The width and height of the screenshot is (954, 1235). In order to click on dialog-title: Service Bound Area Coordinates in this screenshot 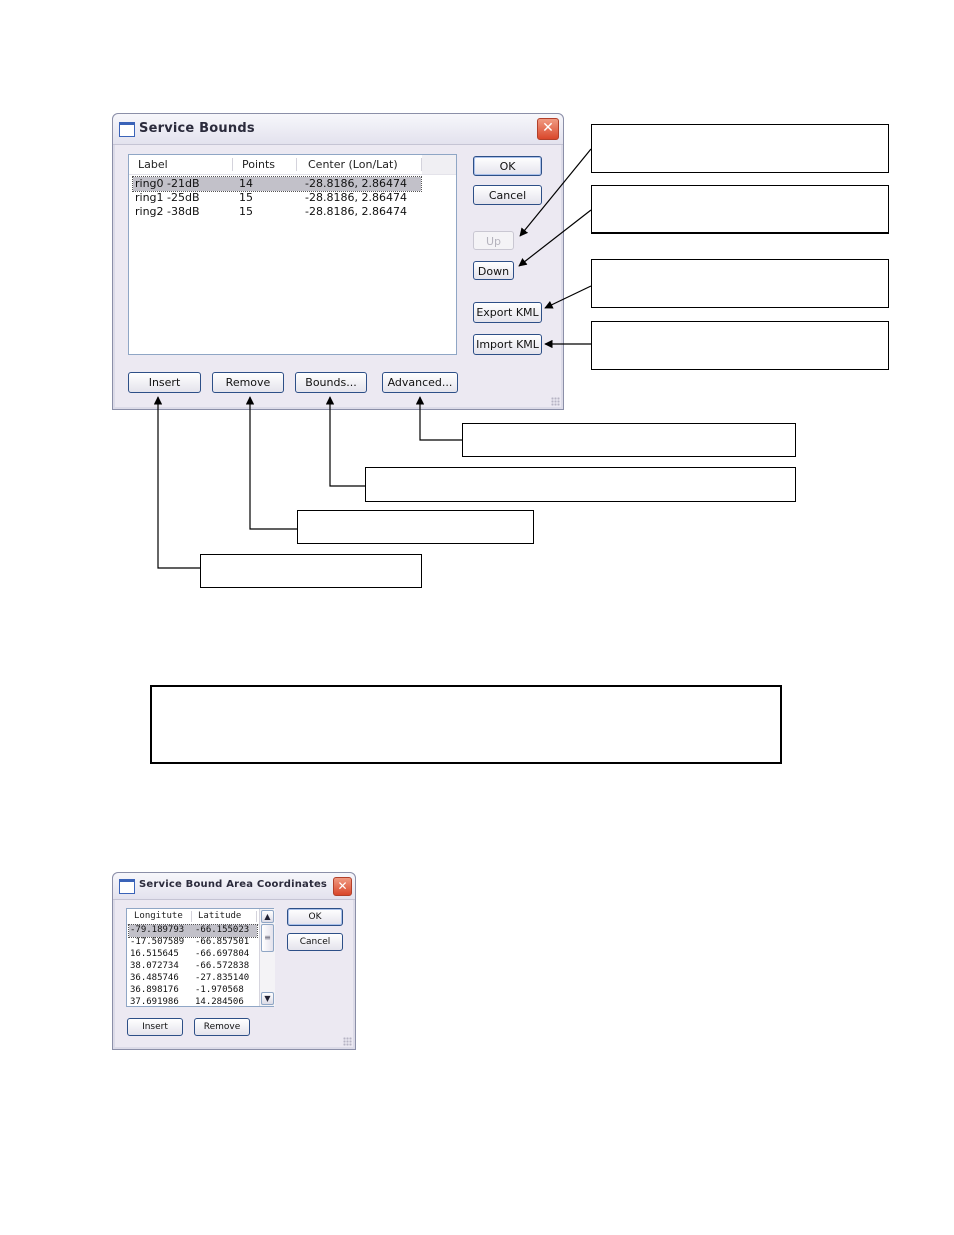, I will do `click(233, 884)`.